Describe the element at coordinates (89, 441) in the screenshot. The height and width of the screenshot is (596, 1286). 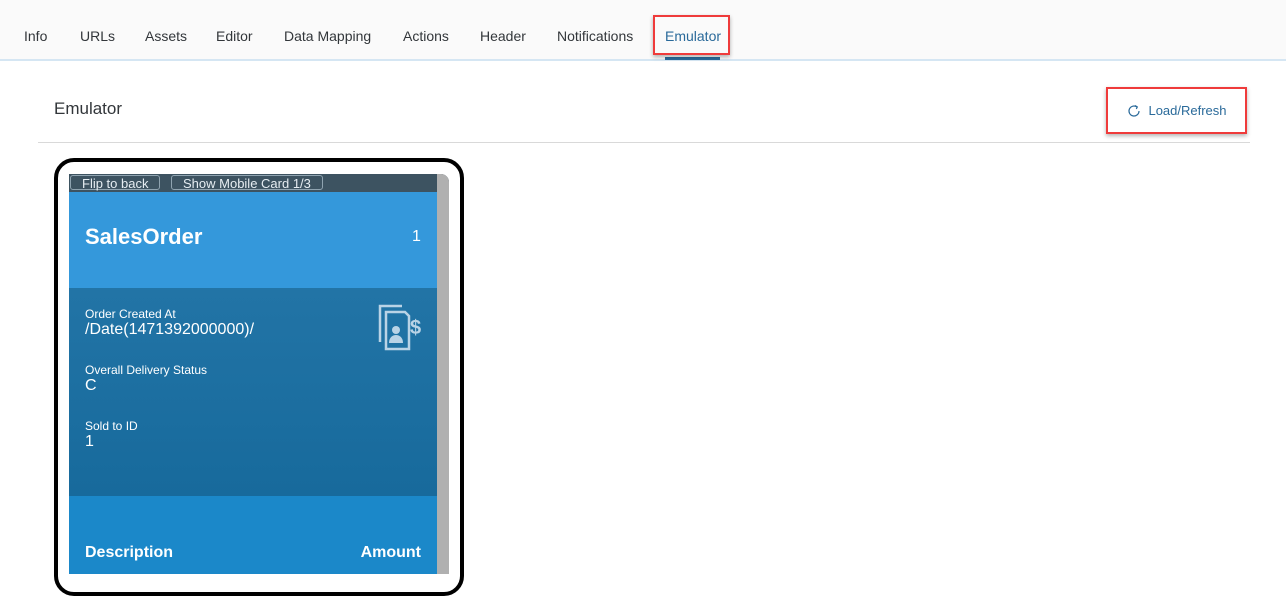
I see `field-value: 1` at that location.